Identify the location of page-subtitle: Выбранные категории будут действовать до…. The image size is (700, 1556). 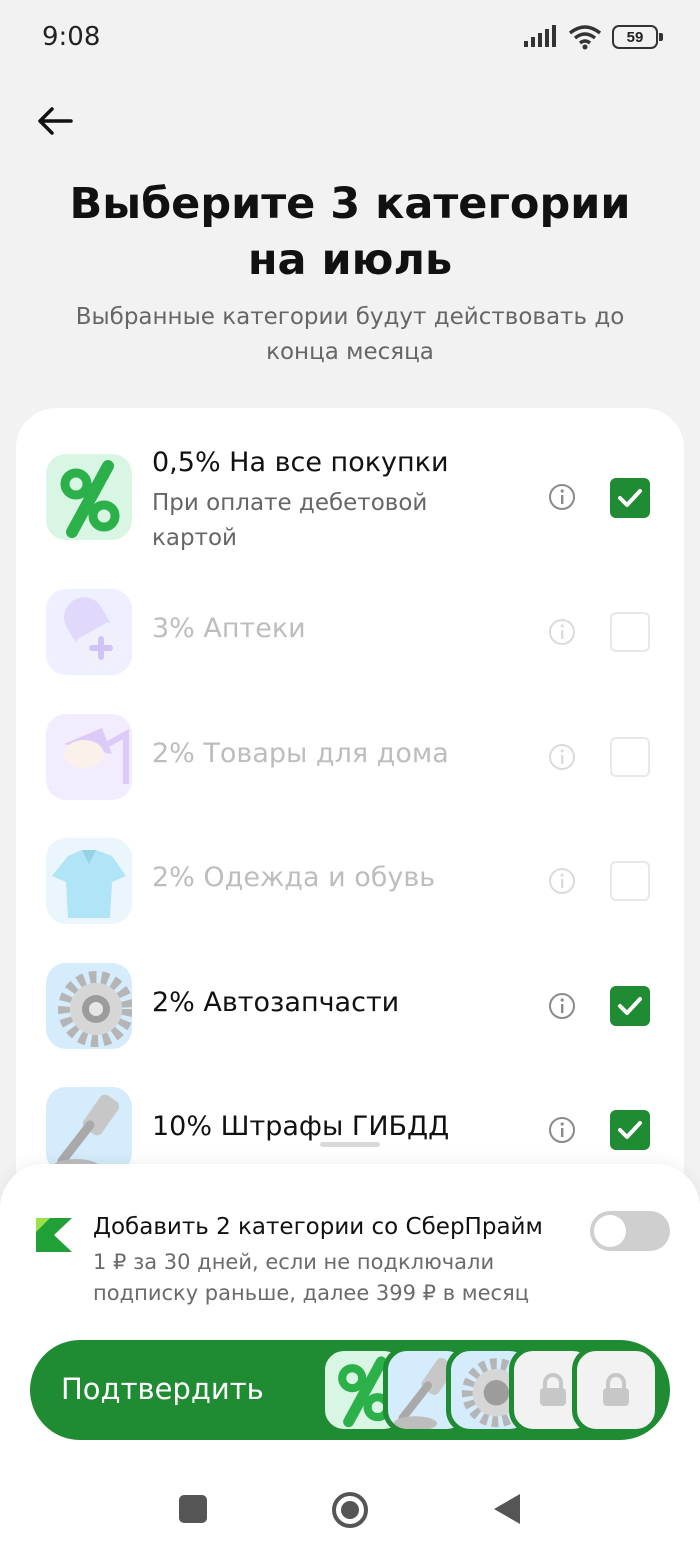
(350, 334).